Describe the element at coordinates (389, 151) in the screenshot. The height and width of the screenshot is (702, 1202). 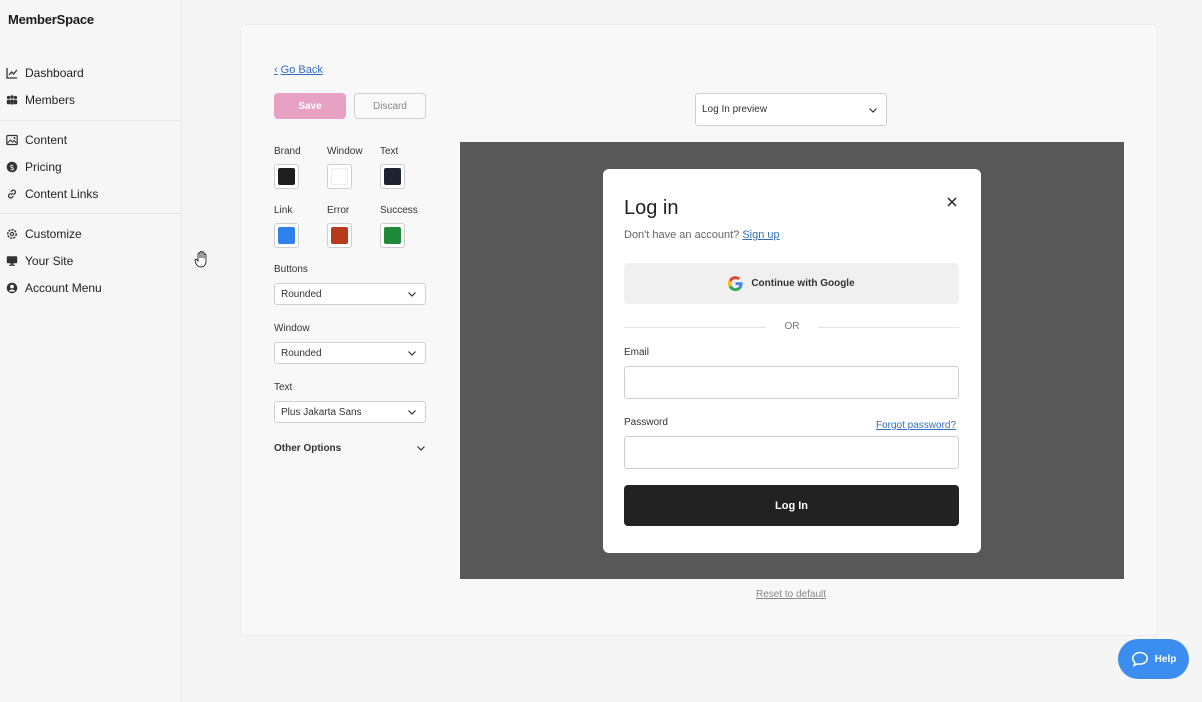
I see `text-color-label: Text` at that location.